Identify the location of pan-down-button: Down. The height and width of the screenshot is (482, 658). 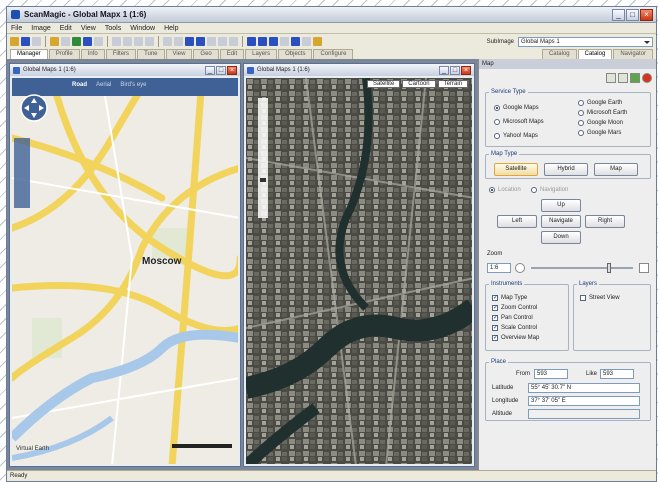
(561, 237).